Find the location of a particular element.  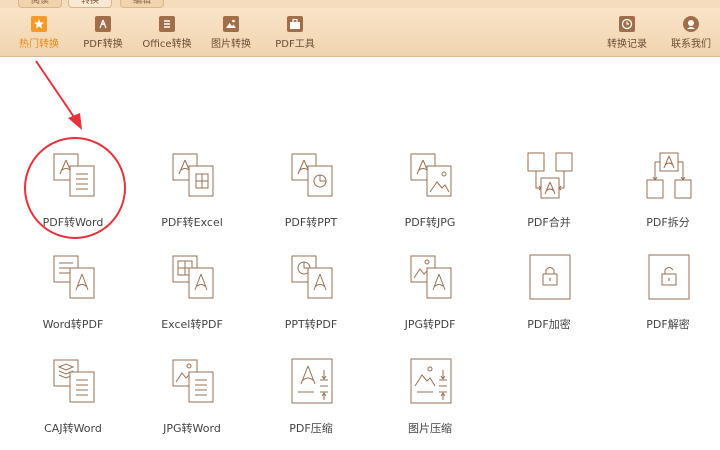

excel-to-pdf-icon is located at coordinates (193, 277).